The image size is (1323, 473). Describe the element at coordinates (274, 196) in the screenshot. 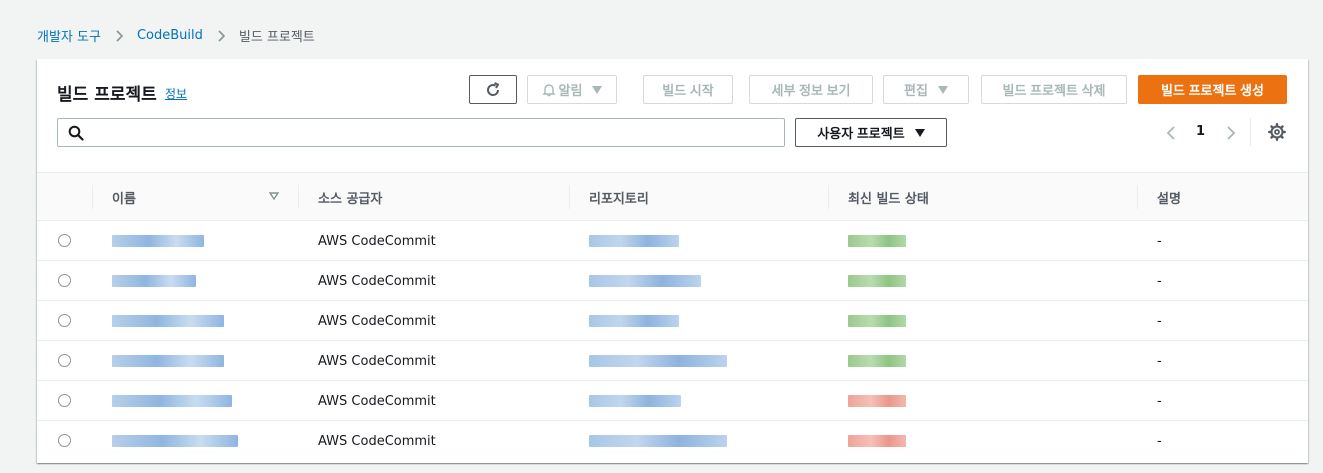

I see `sort-down-icon` at that location.